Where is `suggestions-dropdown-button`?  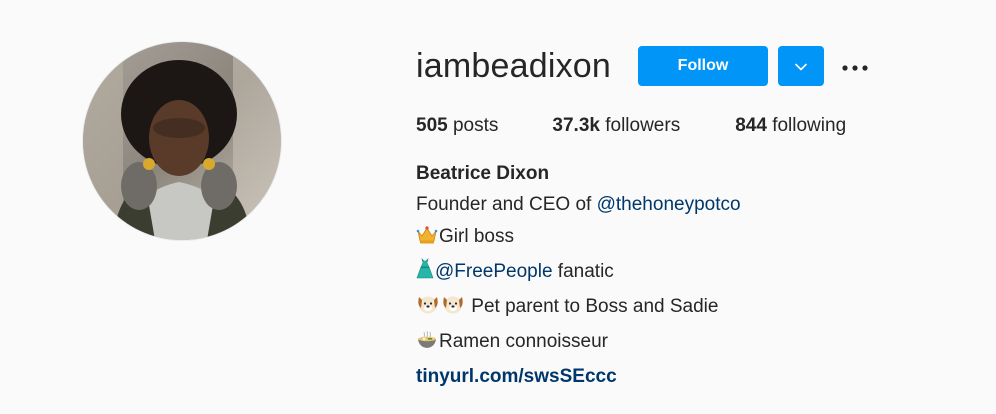 suggestions-dropdown-button is located at coordinates (801, 66).